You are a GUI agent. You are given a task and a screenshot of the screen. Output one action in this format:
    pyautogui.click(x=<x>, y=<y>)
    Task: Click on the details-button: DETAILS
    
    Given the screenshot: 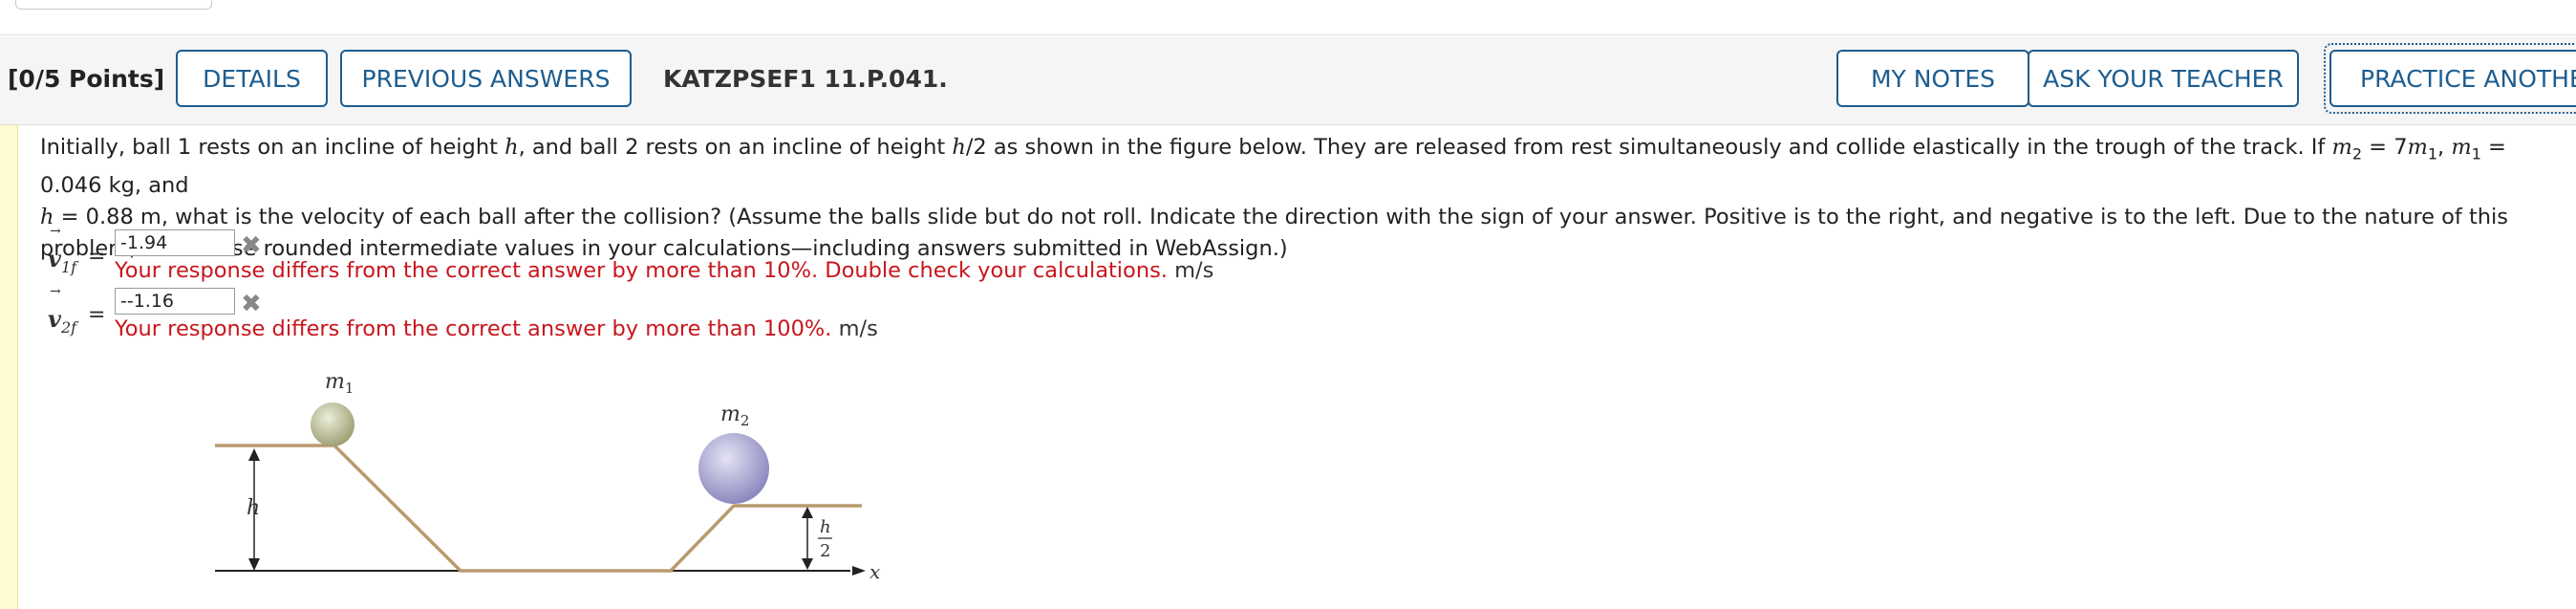 What is the action you would take?
    pyautogui.click(x=252, y=78)
    